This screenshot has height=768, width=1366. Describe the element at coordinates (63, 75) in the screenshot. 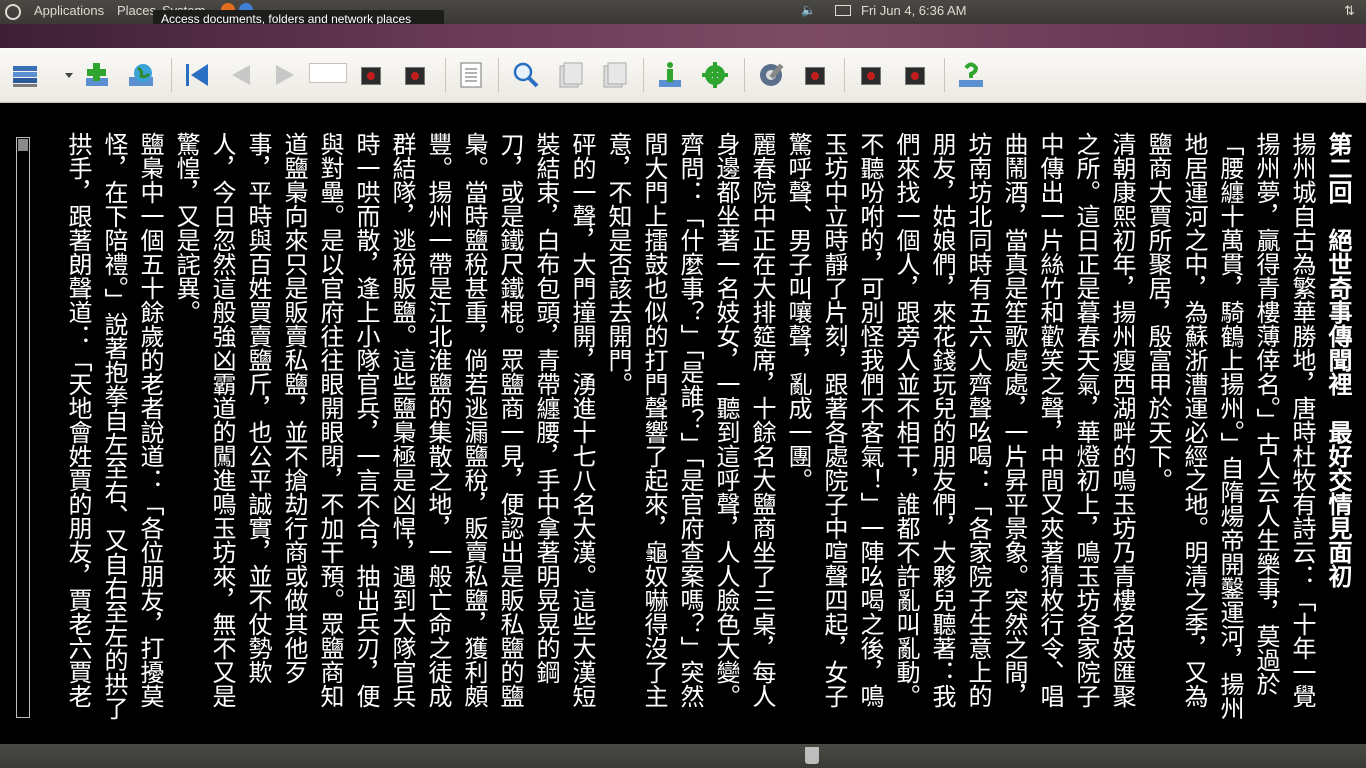

I see `chevron-down-icon` at that location.